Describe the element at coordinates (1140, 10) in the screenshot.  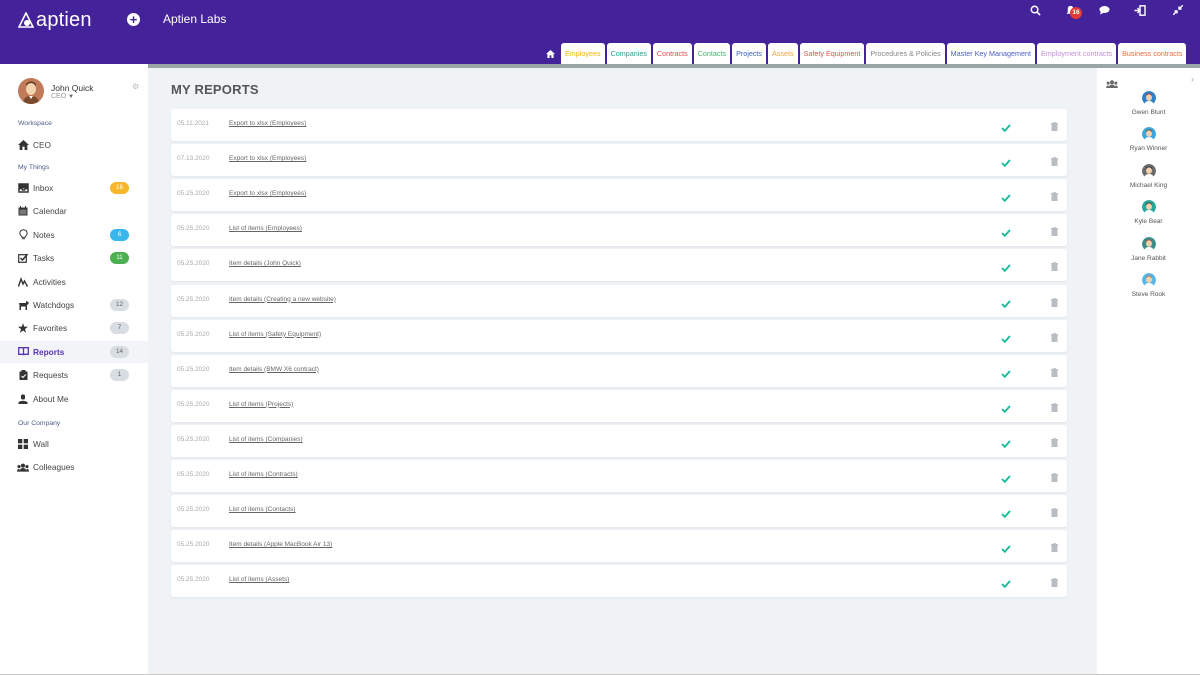
I see `logout-icon` at that location.